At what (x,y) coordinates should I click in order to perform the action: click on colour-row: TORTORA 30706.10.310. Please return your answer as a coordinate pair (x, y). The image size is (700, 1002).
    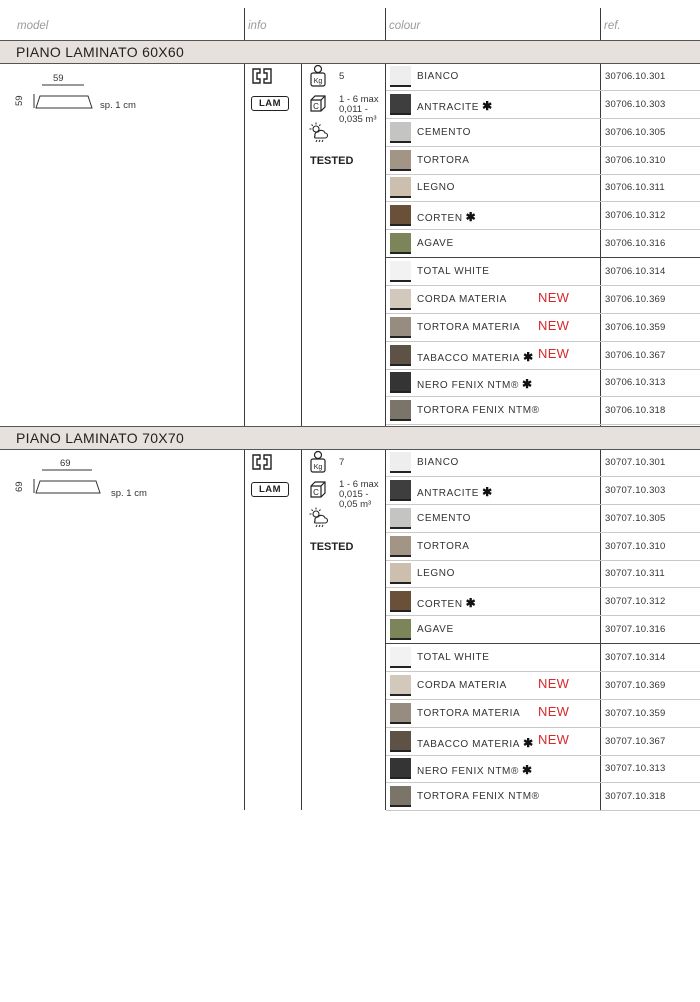
    Looking at the image, I should click on (543, 161).